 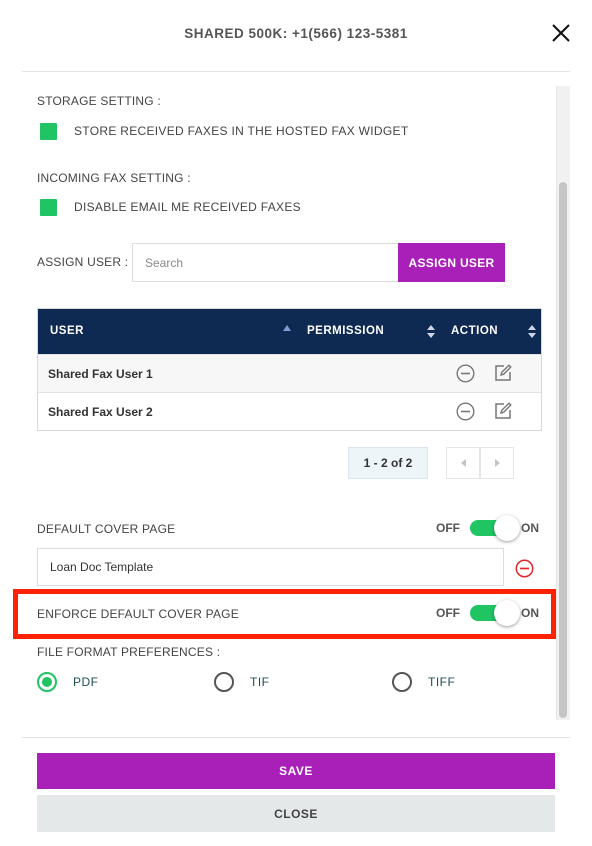 I want to click on user-name-cell: Shared Fax User 1, so click(x=100, y=374).